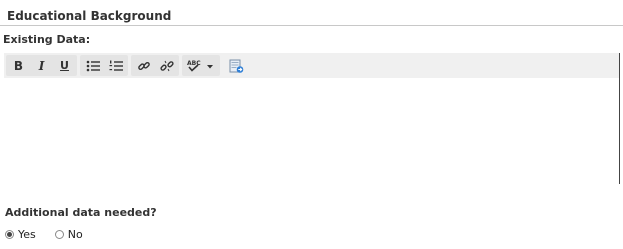  I want to click on bulleted-list-button, so click(92, 65).